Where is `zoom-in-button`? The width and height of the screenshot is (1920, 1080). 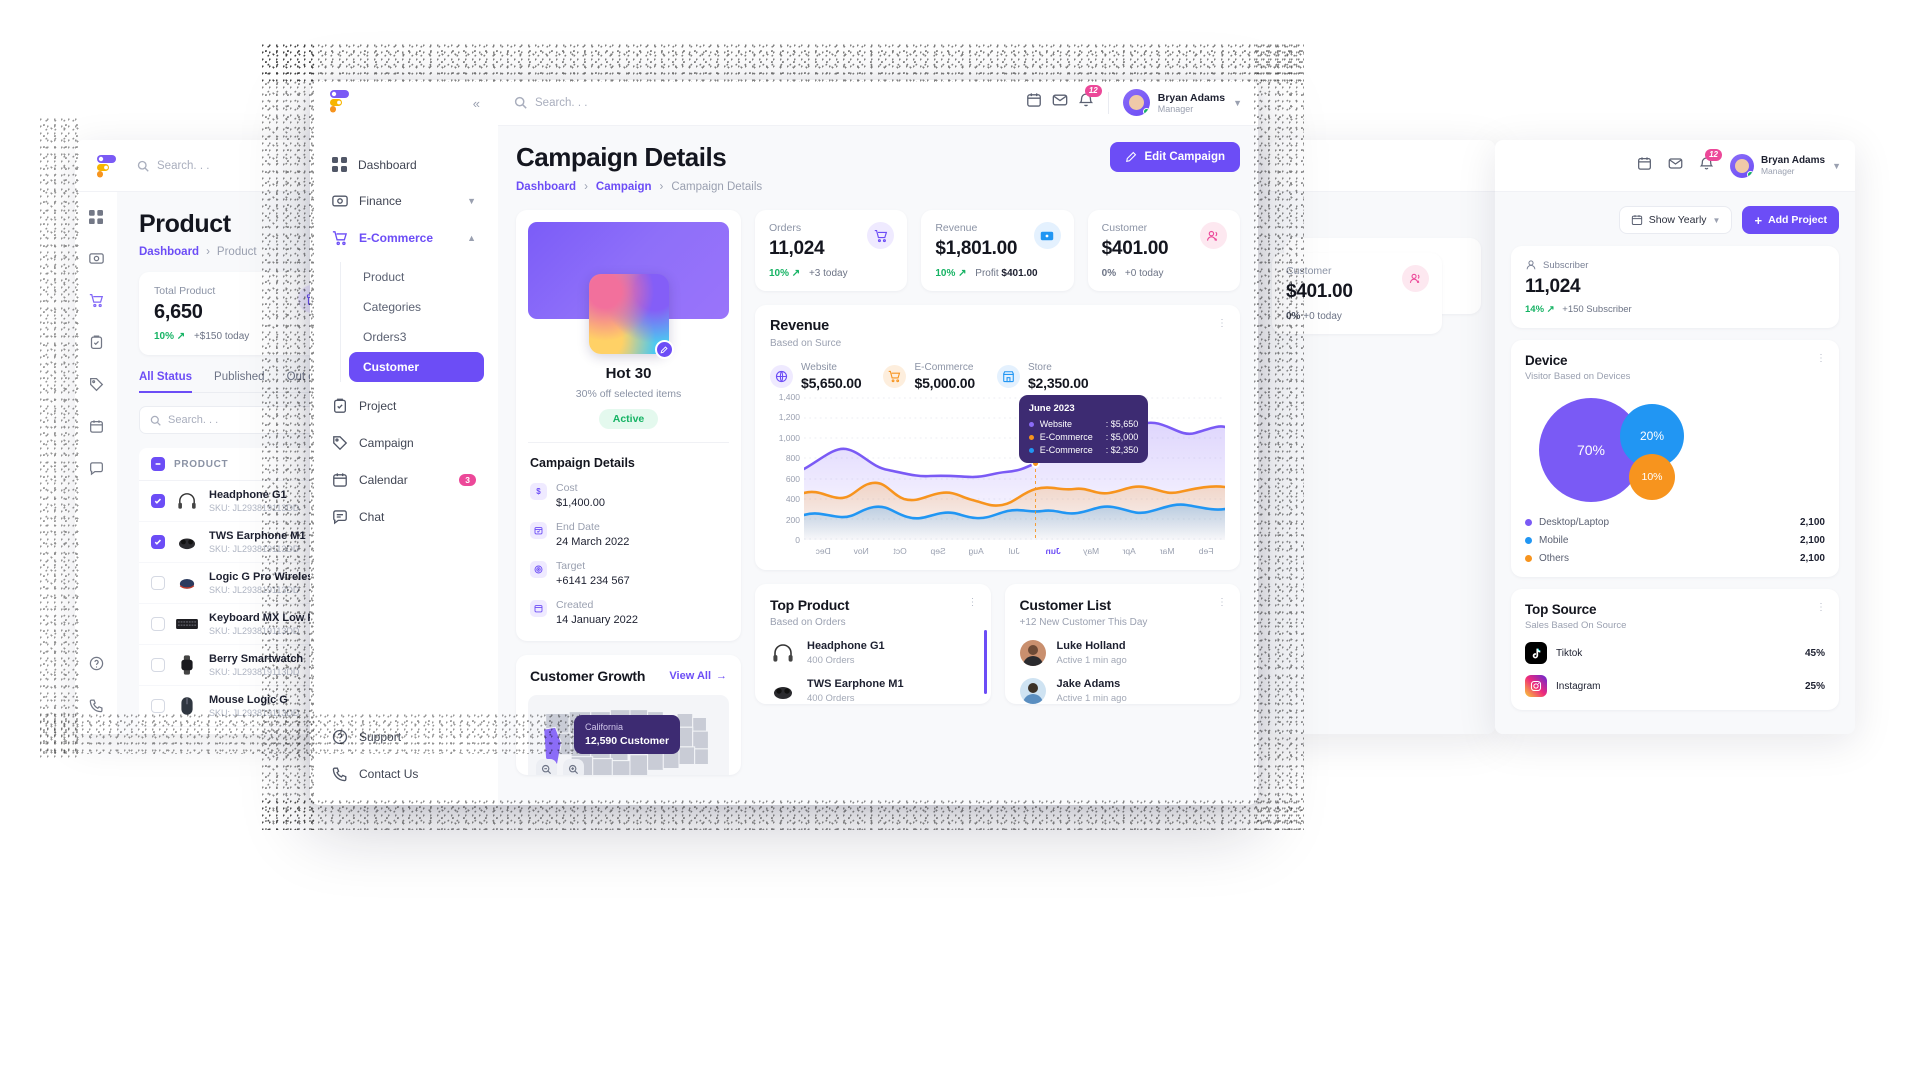 zoom-in-button is located at coordinates (573, 767).